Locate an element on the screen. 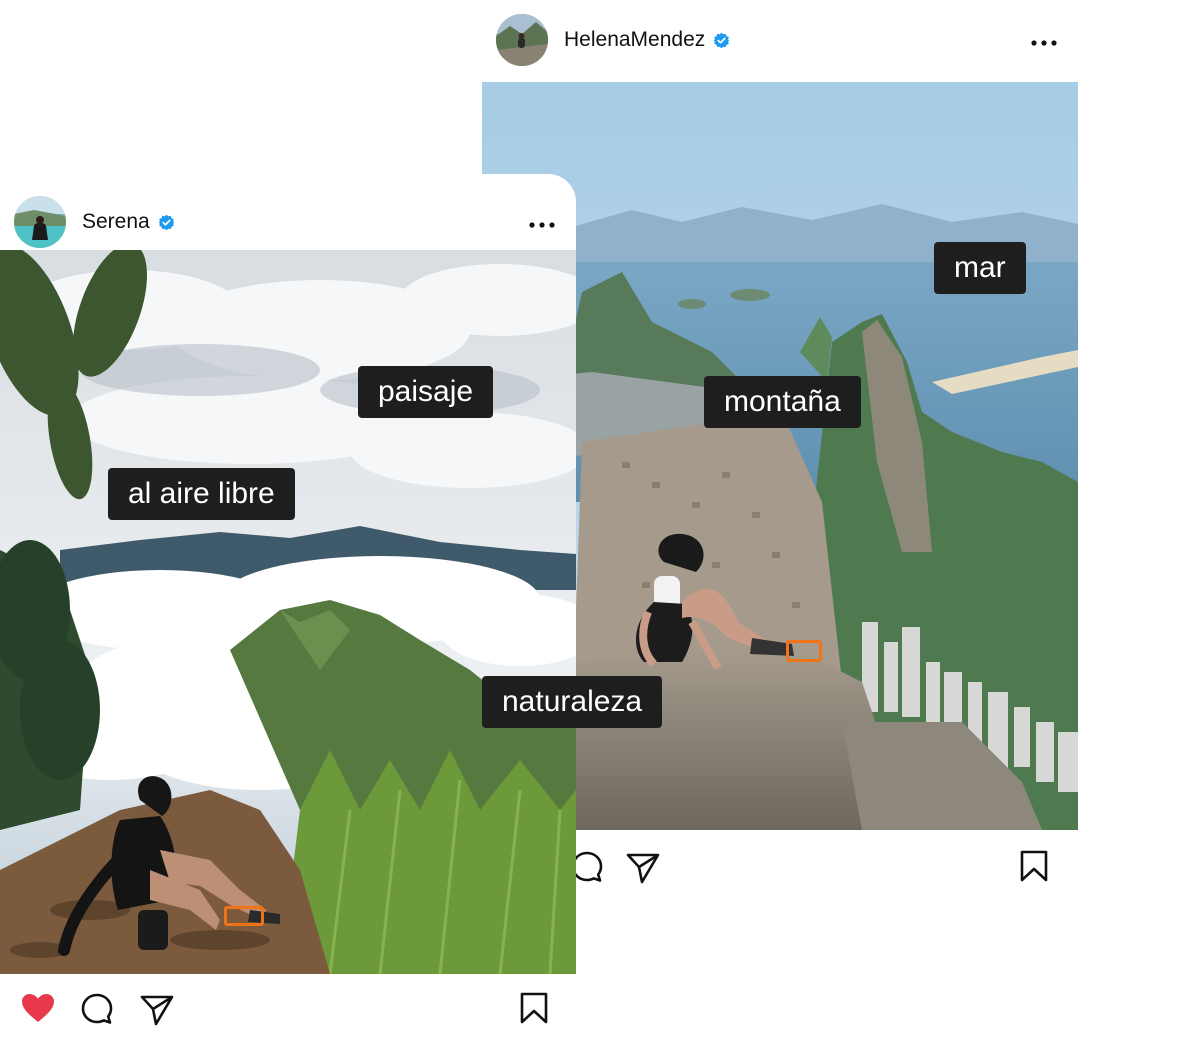 The height and width of the screenshot is (1046, 1196). post-actions is located at coordinates (288, 1010).